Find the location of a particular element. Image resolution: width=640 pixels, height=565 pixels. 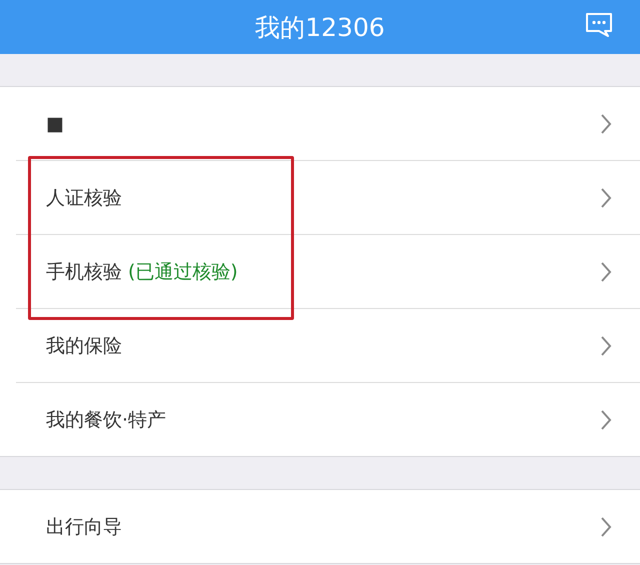

menu-item: 我的保险 is located at coordinates (328, 346).